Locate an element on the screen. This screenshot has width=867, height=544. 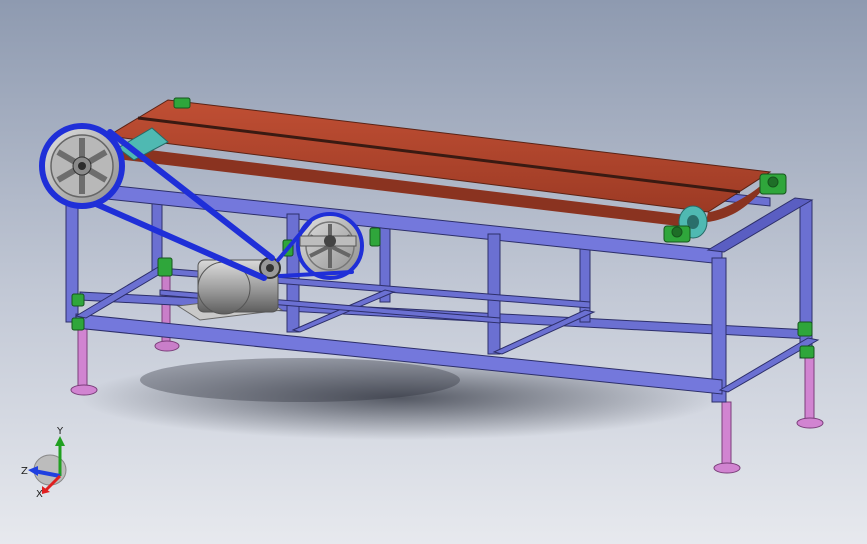
bearing-frame-left-low is located at coordinates (78, 324).